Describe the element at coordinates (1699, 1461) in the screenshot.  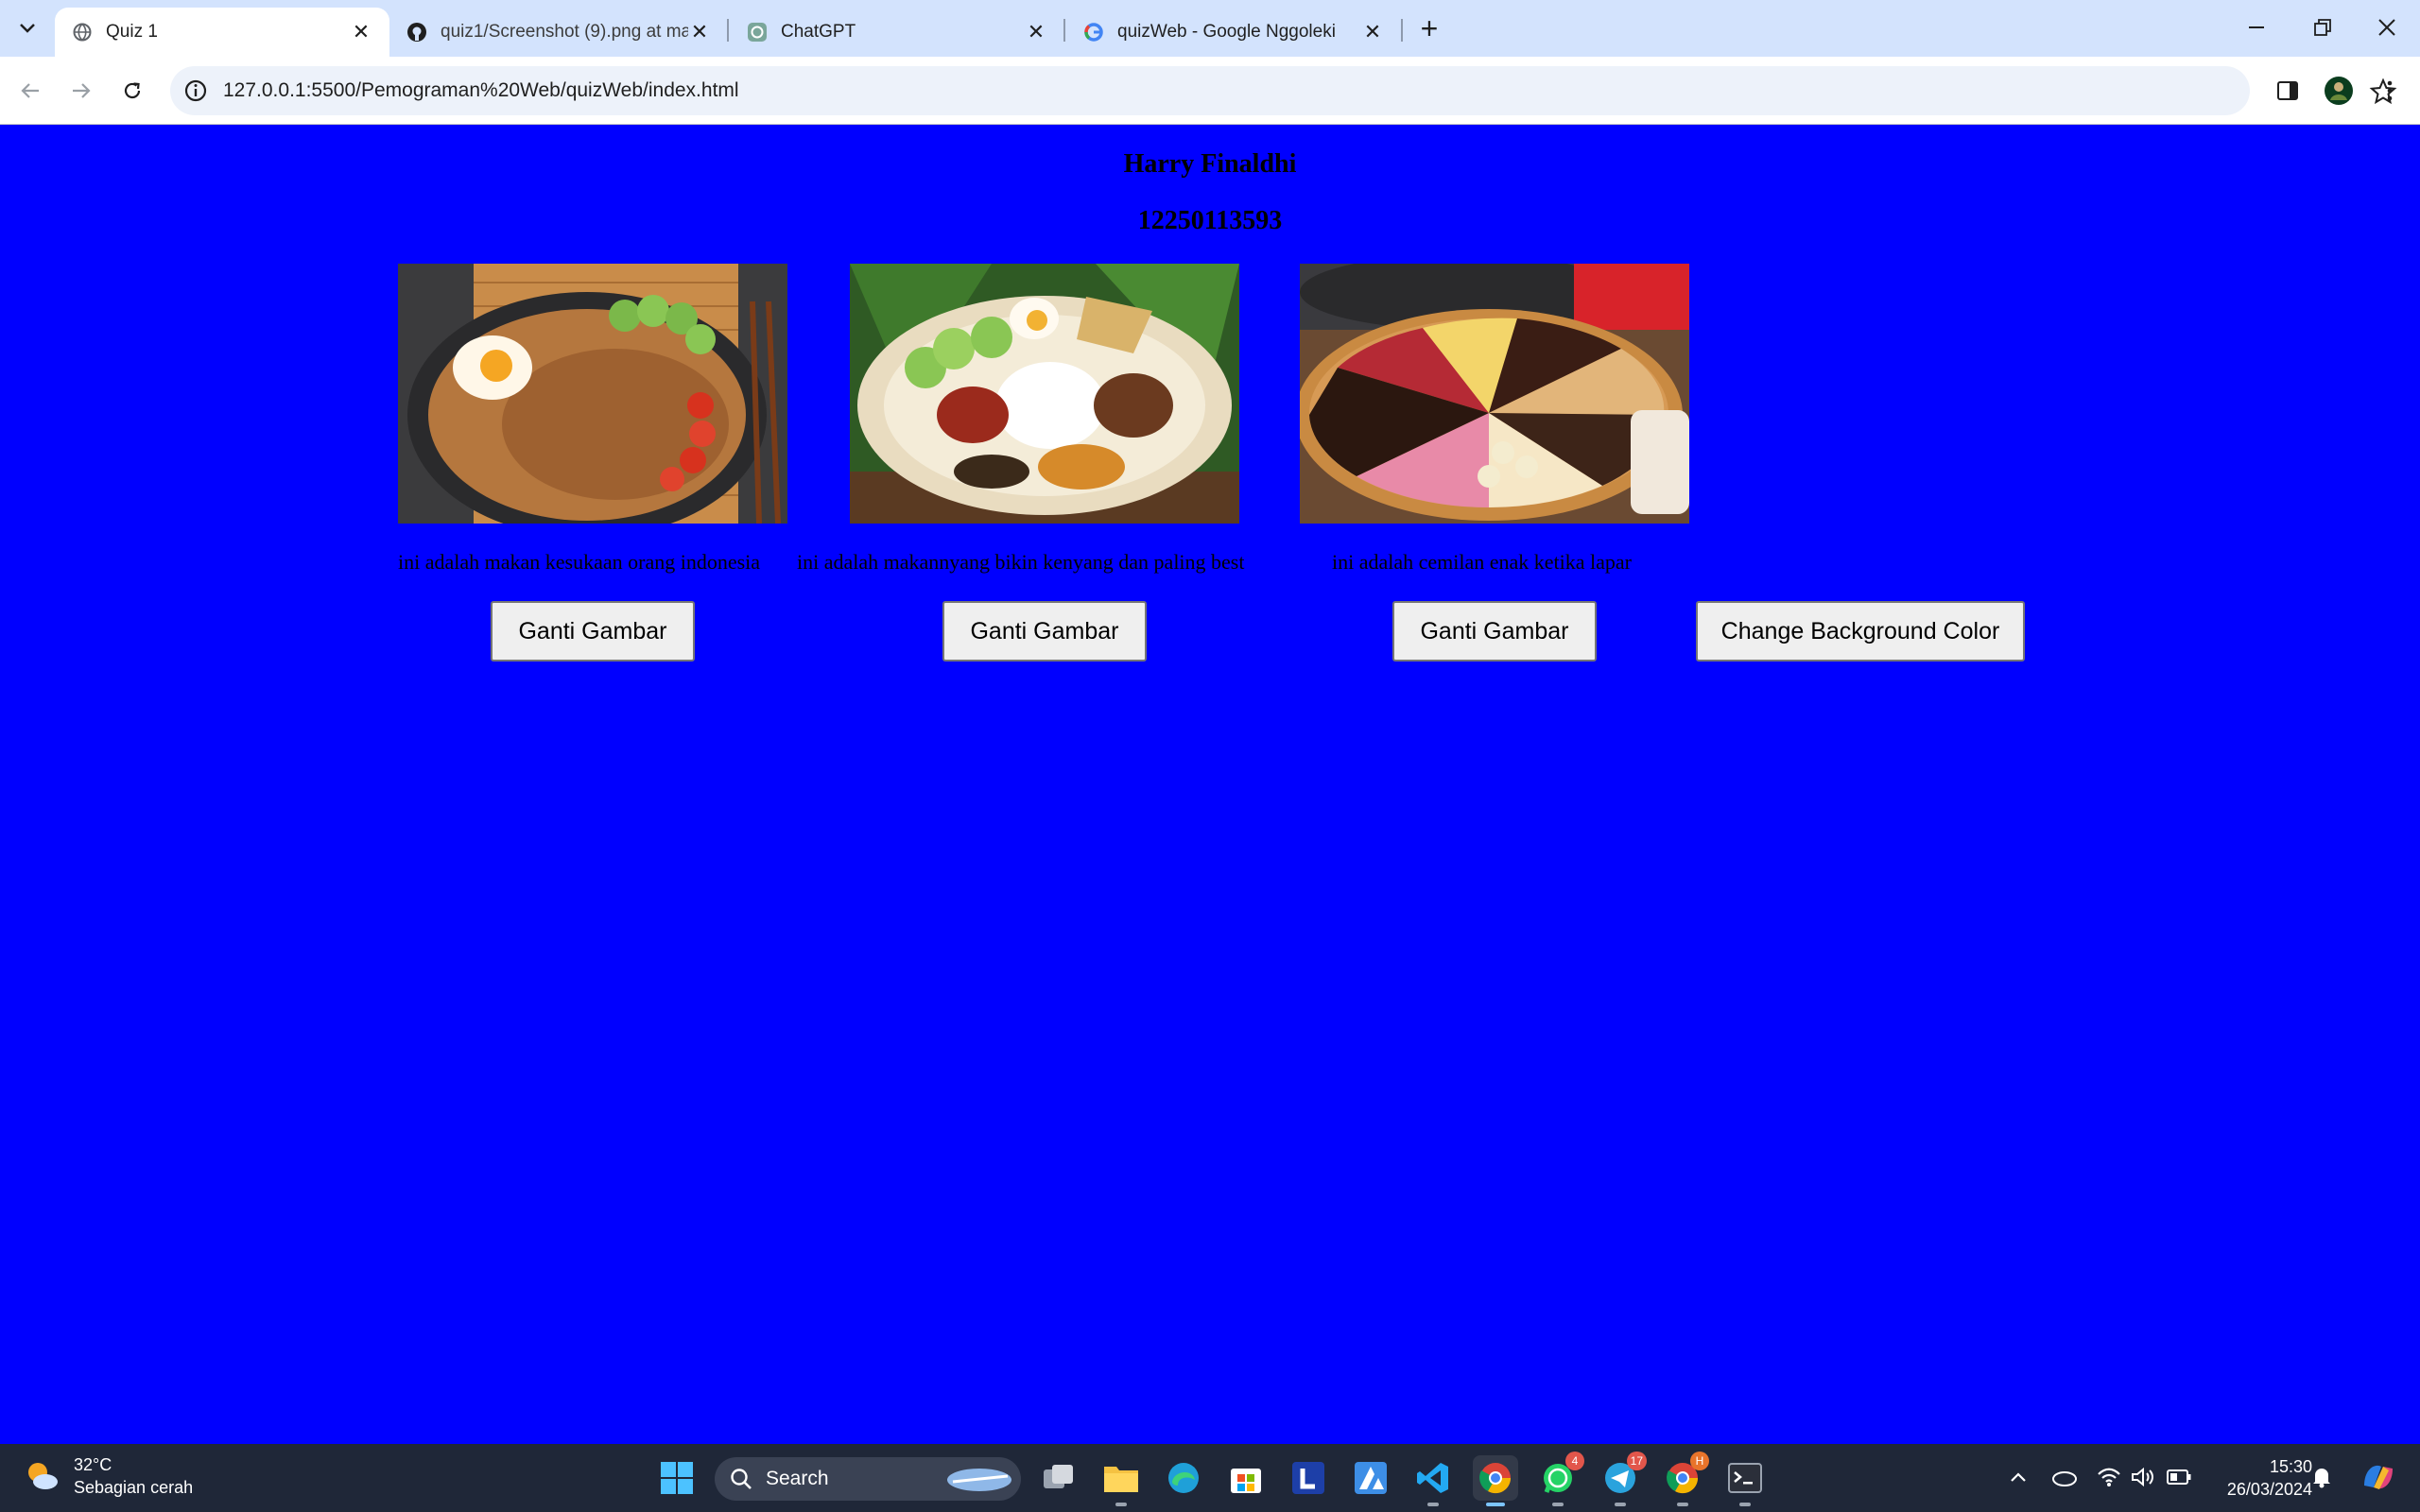
I see `chrome-profile-badge: H` at that location.